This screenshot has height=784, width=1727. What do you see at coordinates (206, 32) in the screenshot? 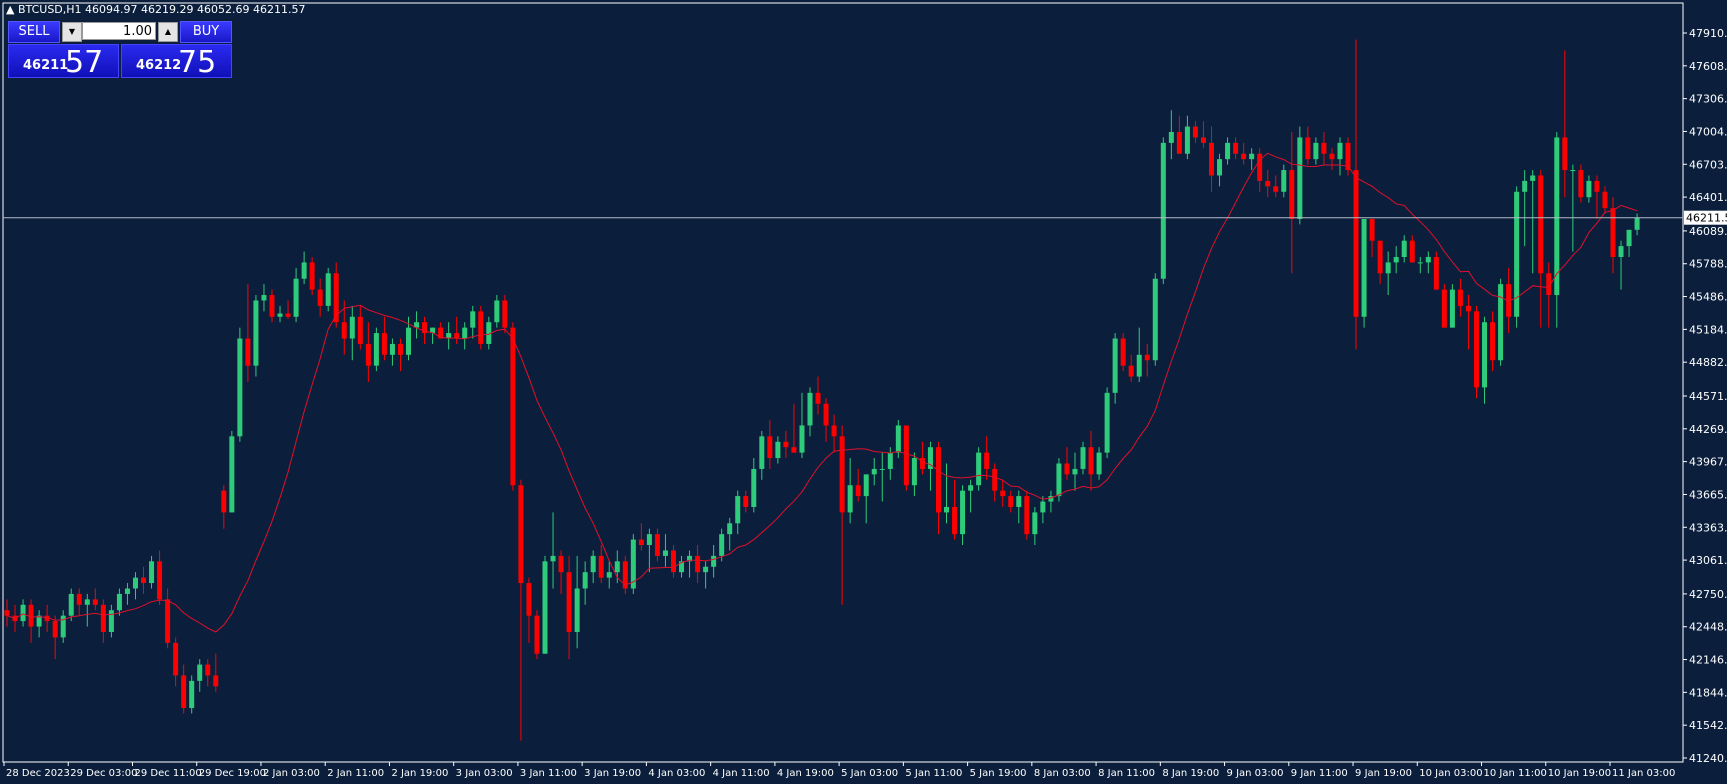
I see `buy-button: BUY` at bounding box center [206, 32].